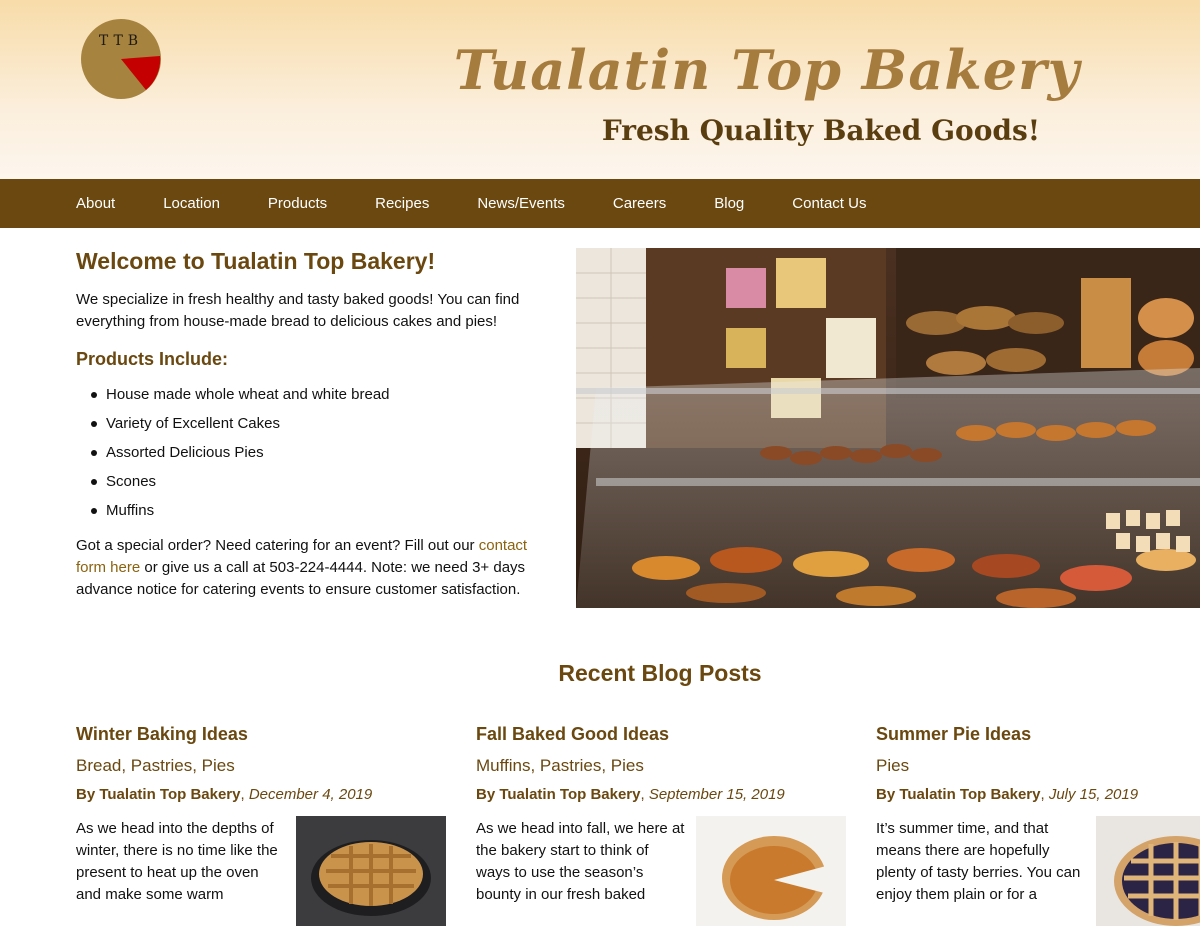 The image size is (1200, 926). What do you see at coordinates (521, 203) in the screenshot?
I see `nav-item-news-events: News/Events` at bounding box center [521, 203].